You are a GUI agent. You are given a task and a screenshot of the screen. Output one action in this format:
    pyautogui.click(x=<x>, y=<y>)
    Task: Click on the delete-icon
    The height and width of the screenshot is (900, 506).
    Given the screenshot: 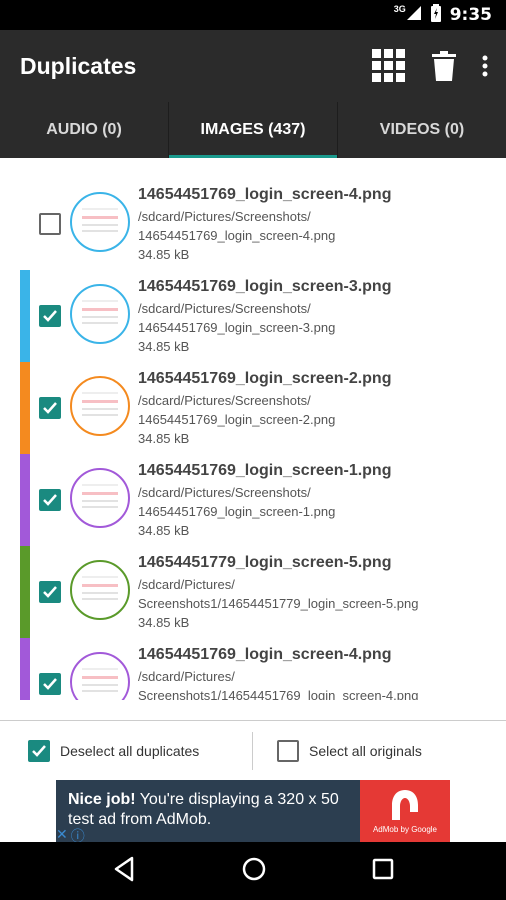 What is the action you would take?
    pyautogui.click(x=444, y=66)
    